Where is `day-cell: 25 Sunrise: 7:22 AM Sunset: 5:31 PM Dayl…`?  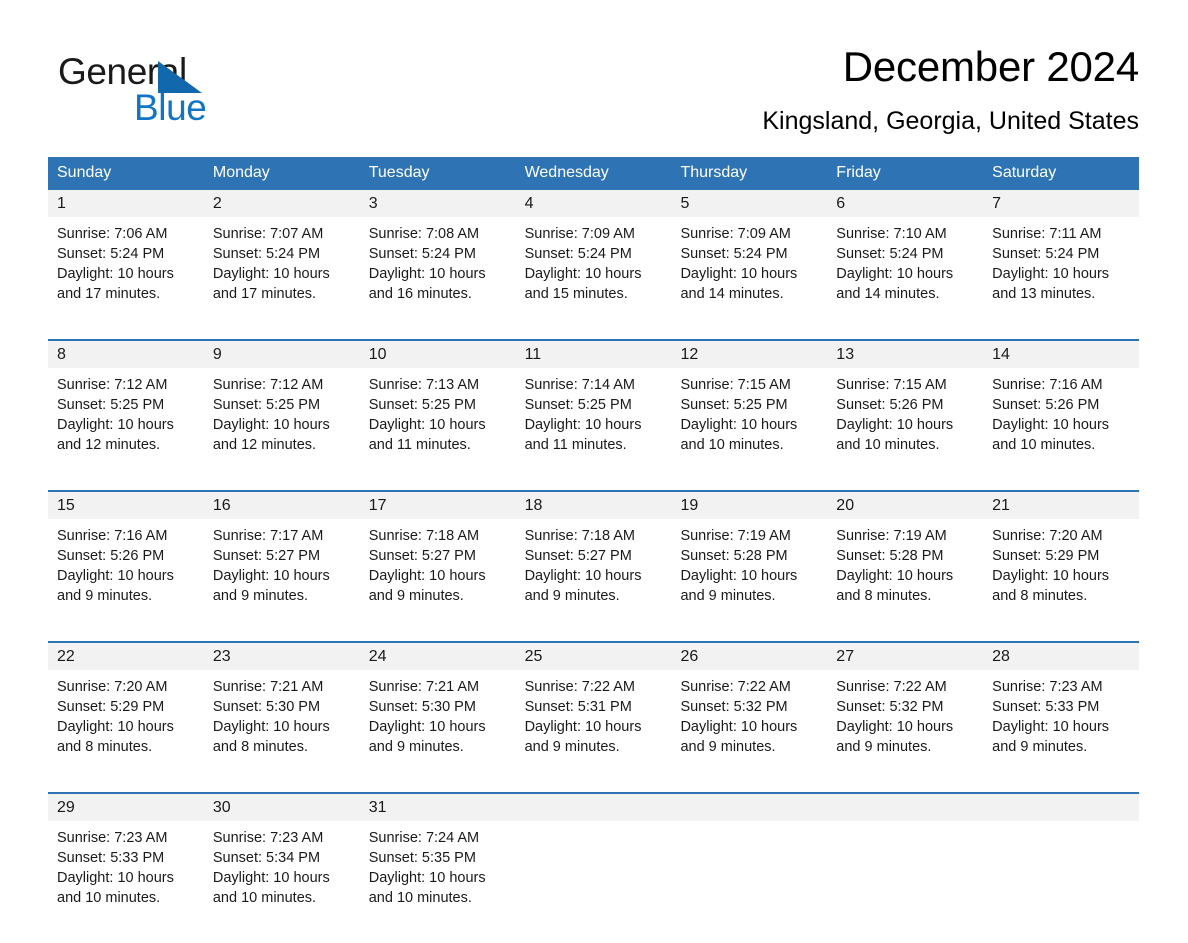
day-cell: 25 Sunrise: 7:22 AM Sunset: 5:31 PM Dayl… is located at coordinates (593, 707).